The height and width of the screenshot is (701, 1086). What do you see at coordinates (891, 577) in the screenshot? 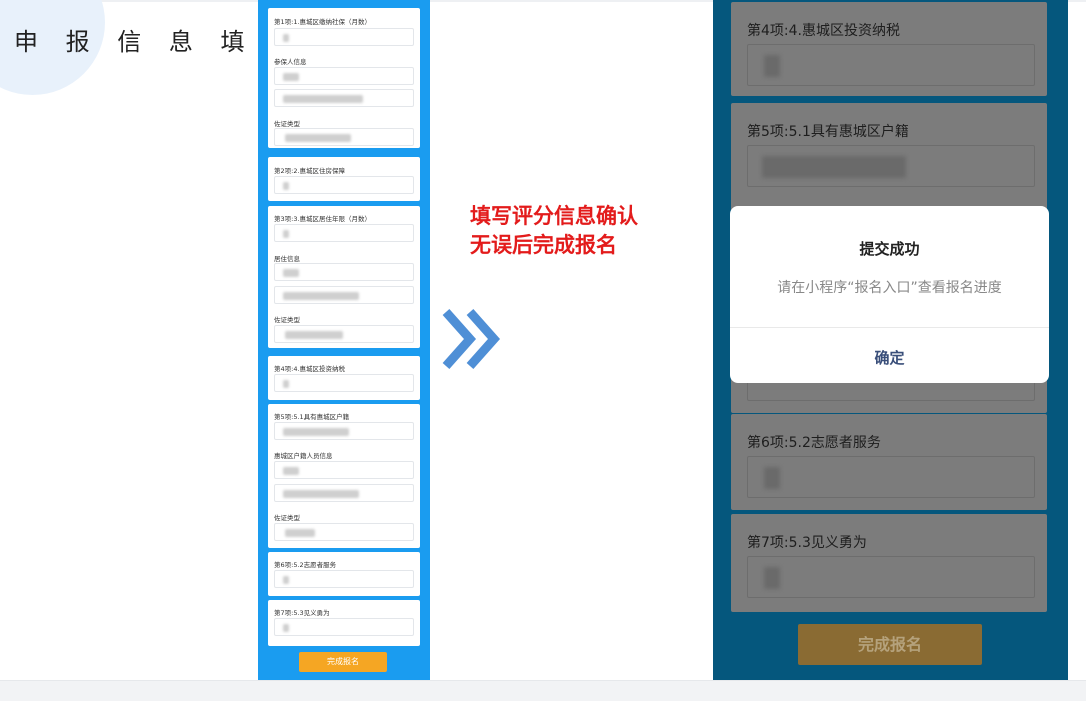
I see `result-item-7-field` at bounding box center [891, 577].